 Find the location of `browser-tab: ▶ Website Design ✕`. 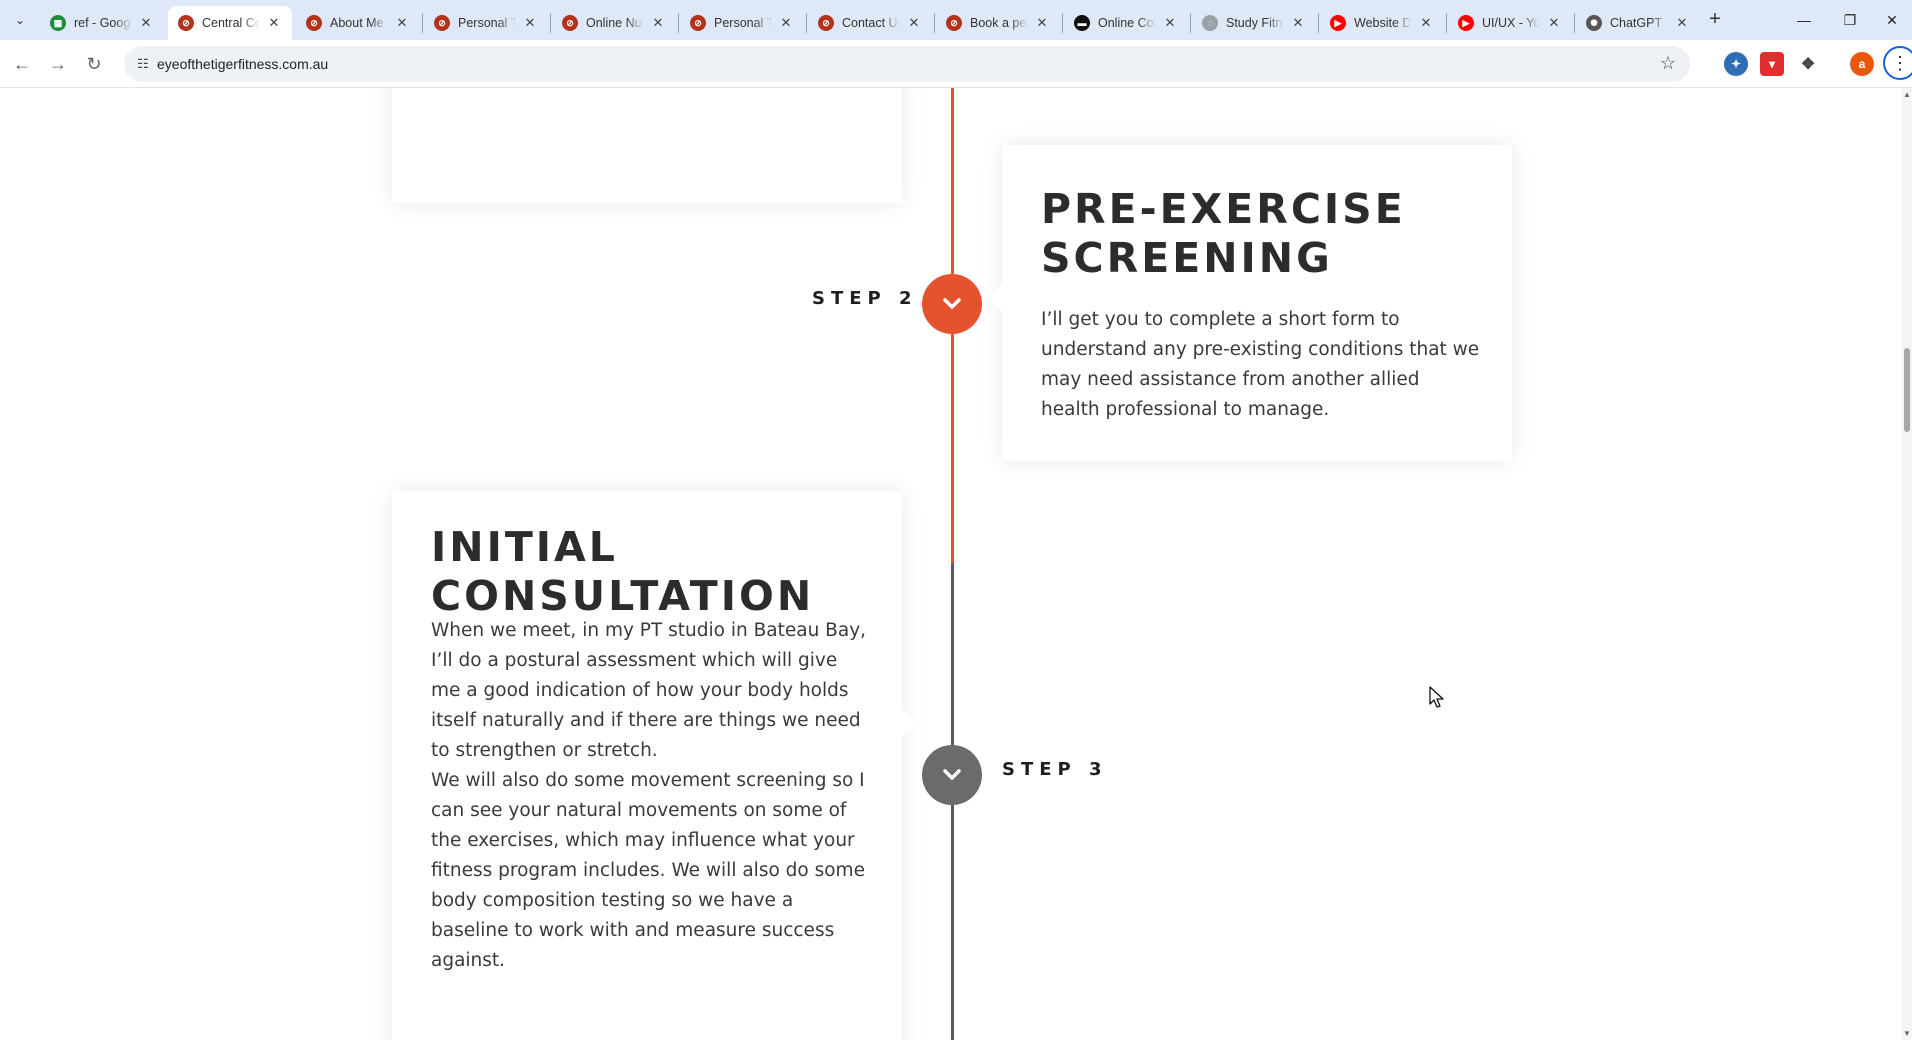

browser-tab: ▶ Website Design ✕ is located at coordinates (1382, 23).